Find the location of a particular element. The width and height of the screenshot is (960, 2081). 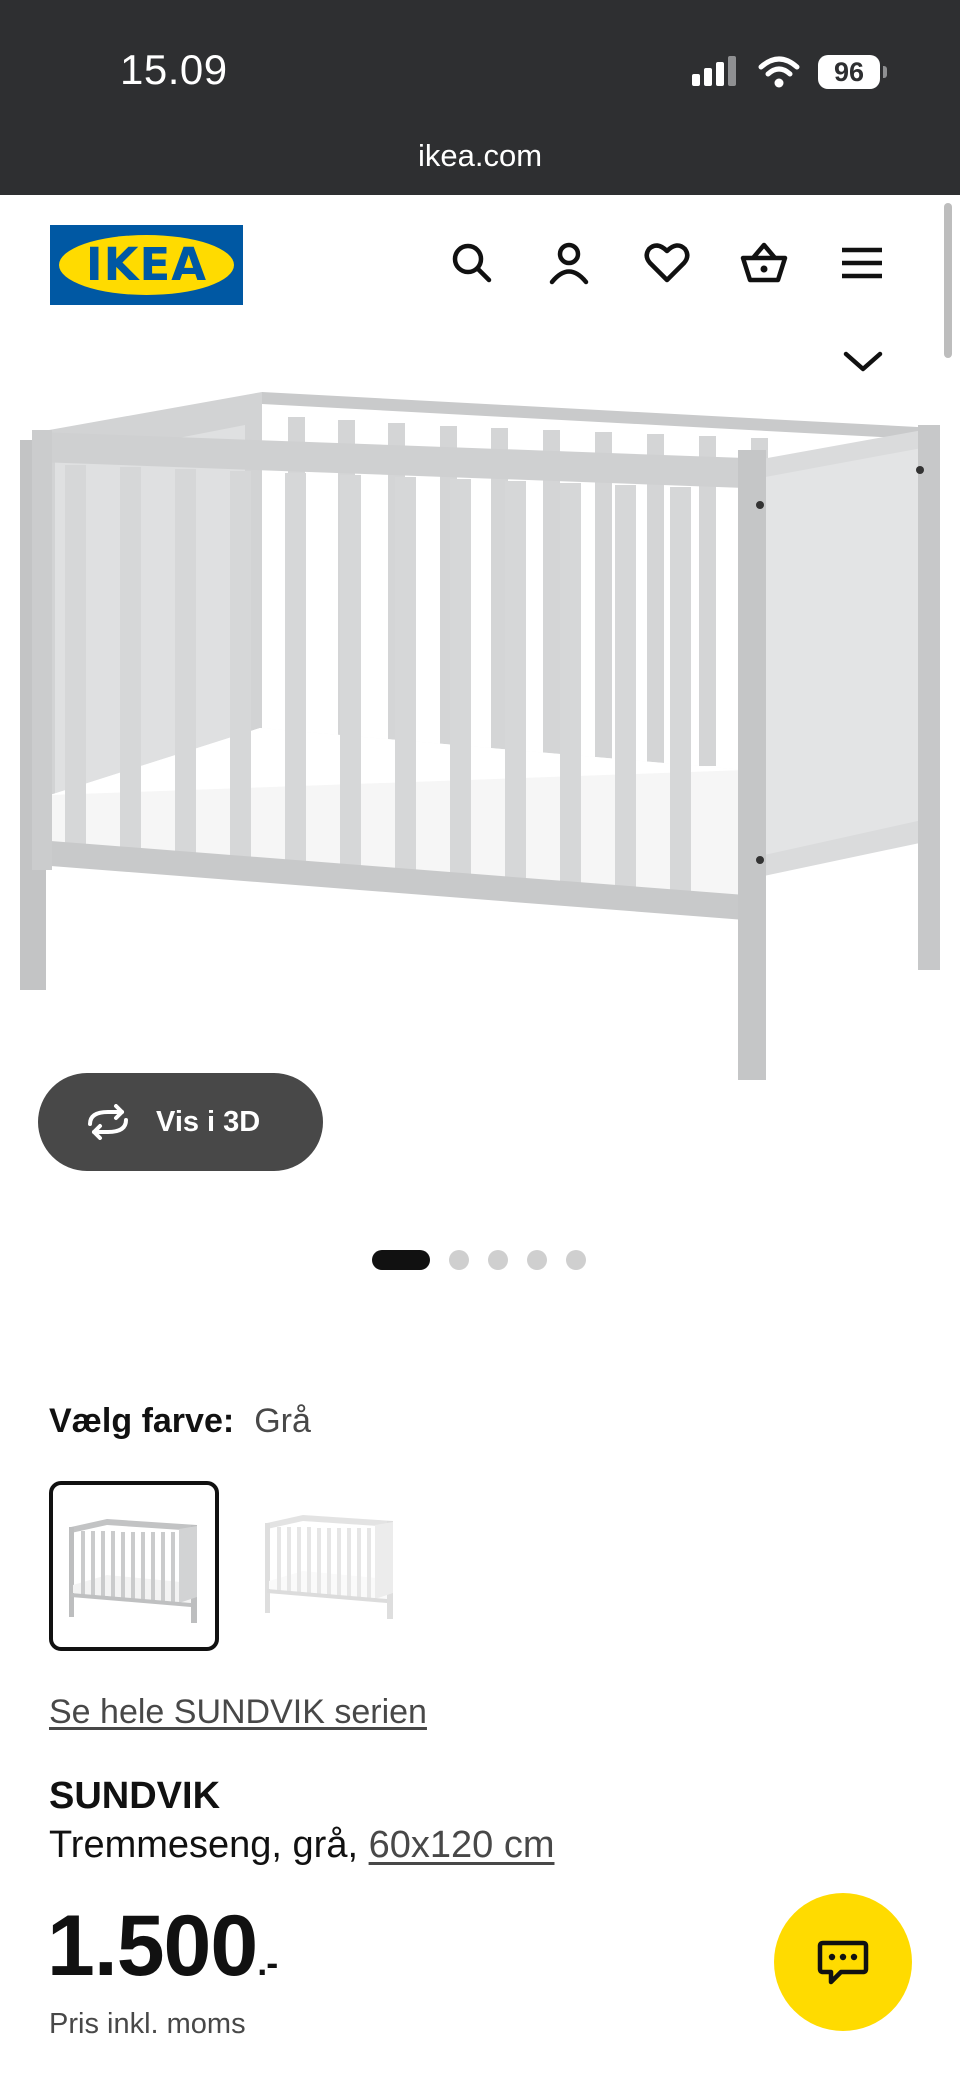

rotate-3d-icon is located at coordinates (108, 1122).